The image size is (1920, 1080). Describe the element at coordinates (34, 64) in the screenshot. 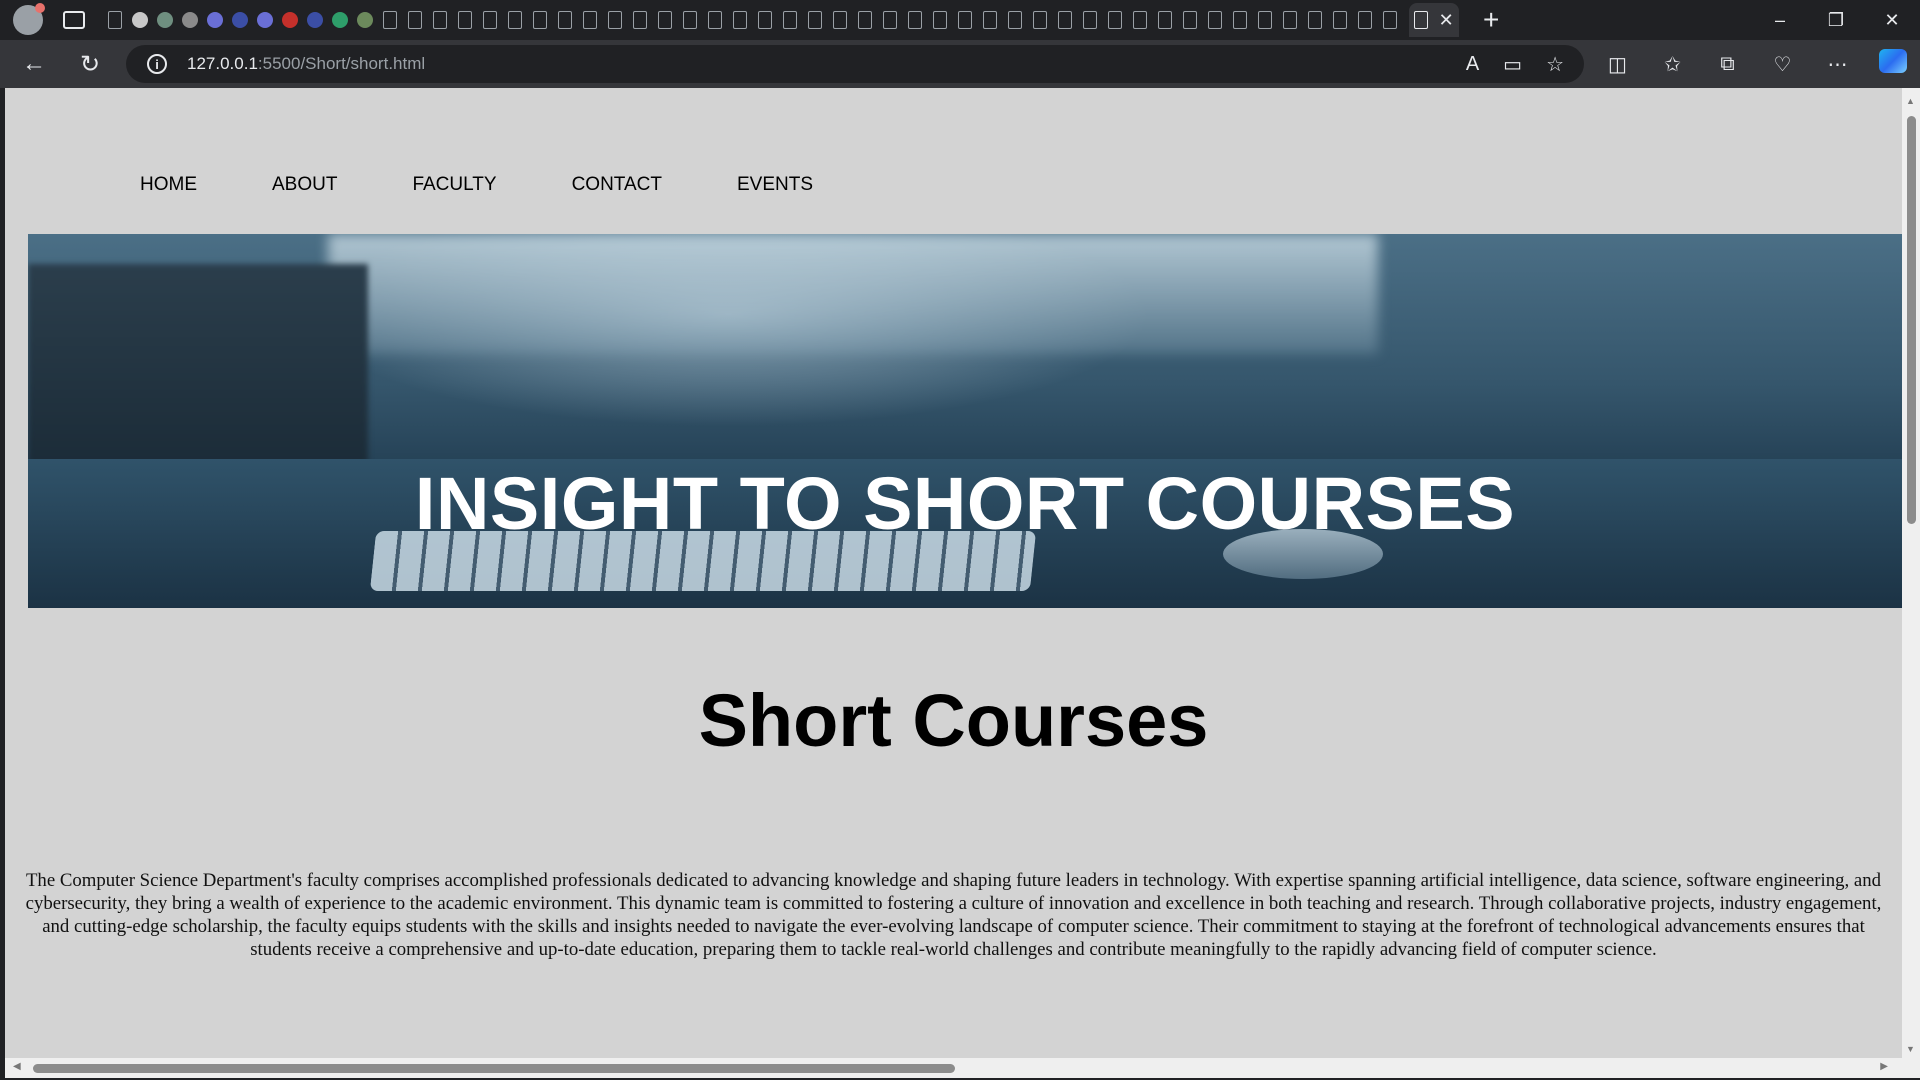

I see `back-arrow-icon: ←` at that location.